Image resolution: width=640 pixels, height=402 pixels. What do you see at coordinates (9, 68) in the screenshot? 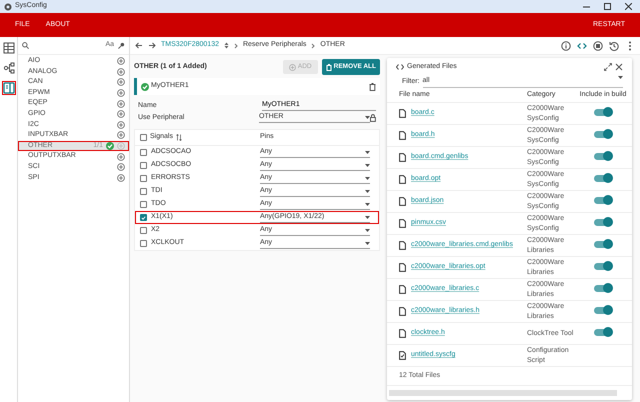
I see `hierarchy-icon` at bounding box center [9, 68].